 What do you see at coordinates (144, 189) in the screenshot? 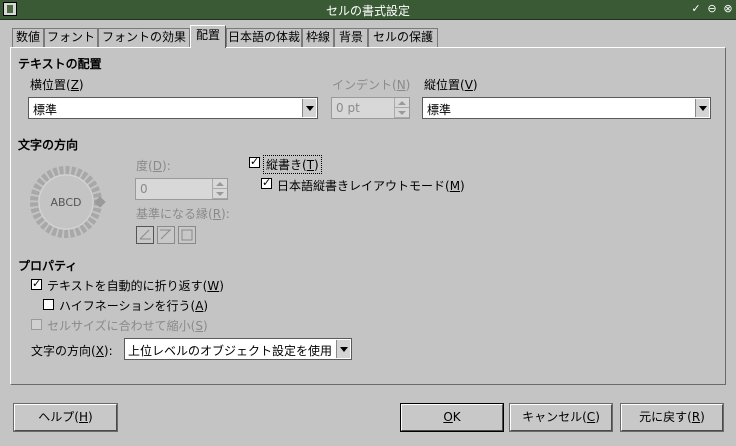
I see `degrees-value: 0` at bounding box center [144, 189].